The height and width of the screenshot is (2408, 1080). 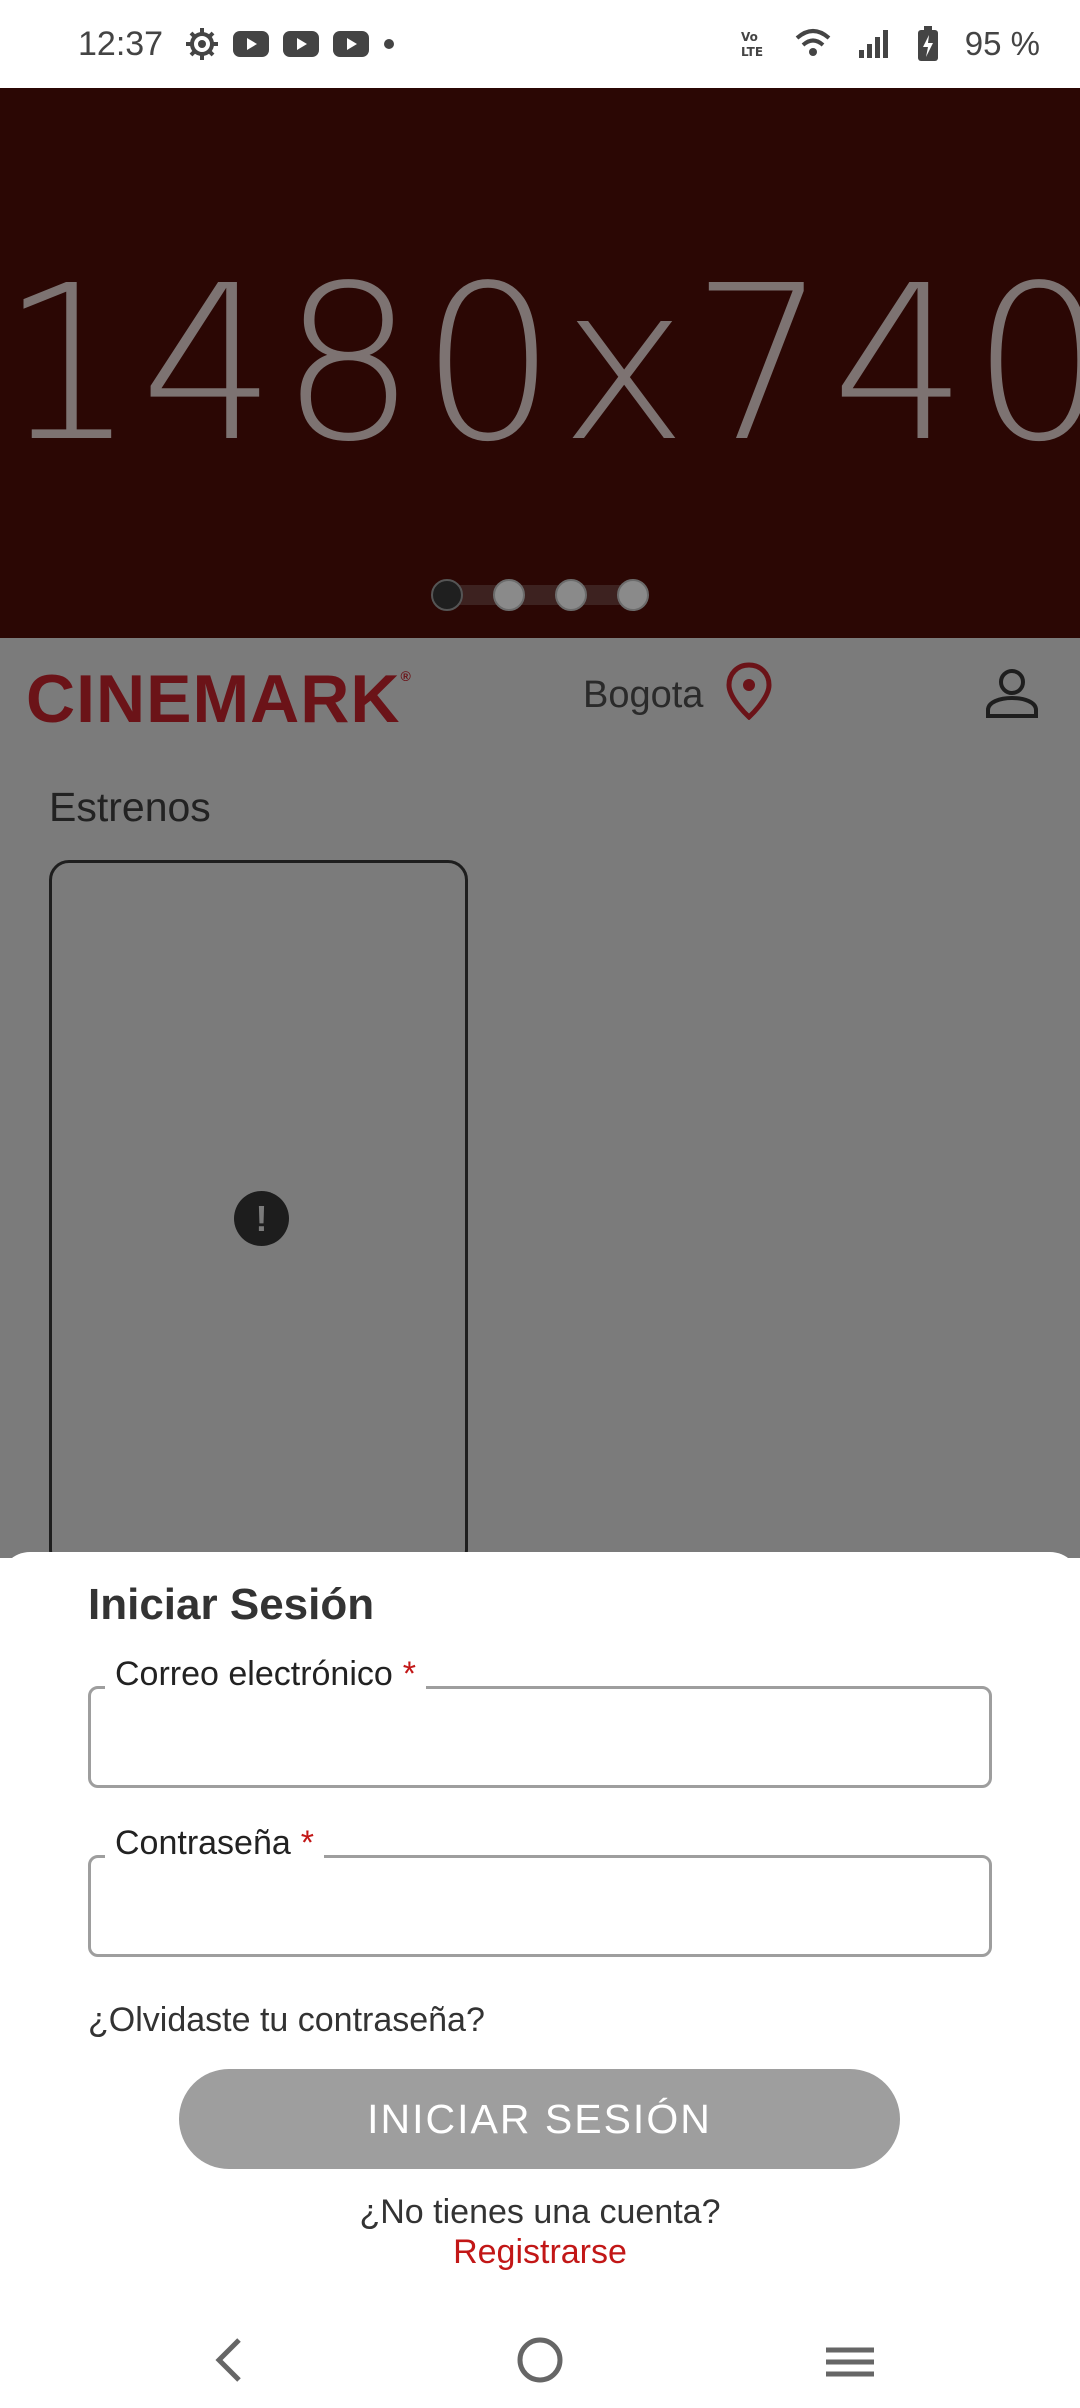 What do you see at coordinates (540, 44) in the screenshot?
I see `status-bar: 12:37 Vo LTE 95 %` at bounding box center [540, 44].